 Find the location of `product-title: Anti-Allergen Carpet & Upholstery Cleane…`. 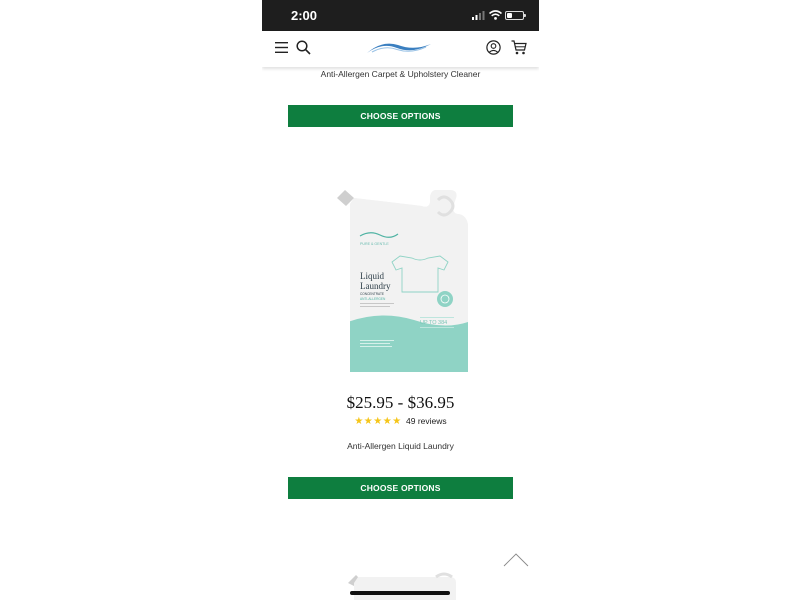

product-title: Anti-Allergen Carpet & Upholstery Cleane… is located at coordinates (400, 74).